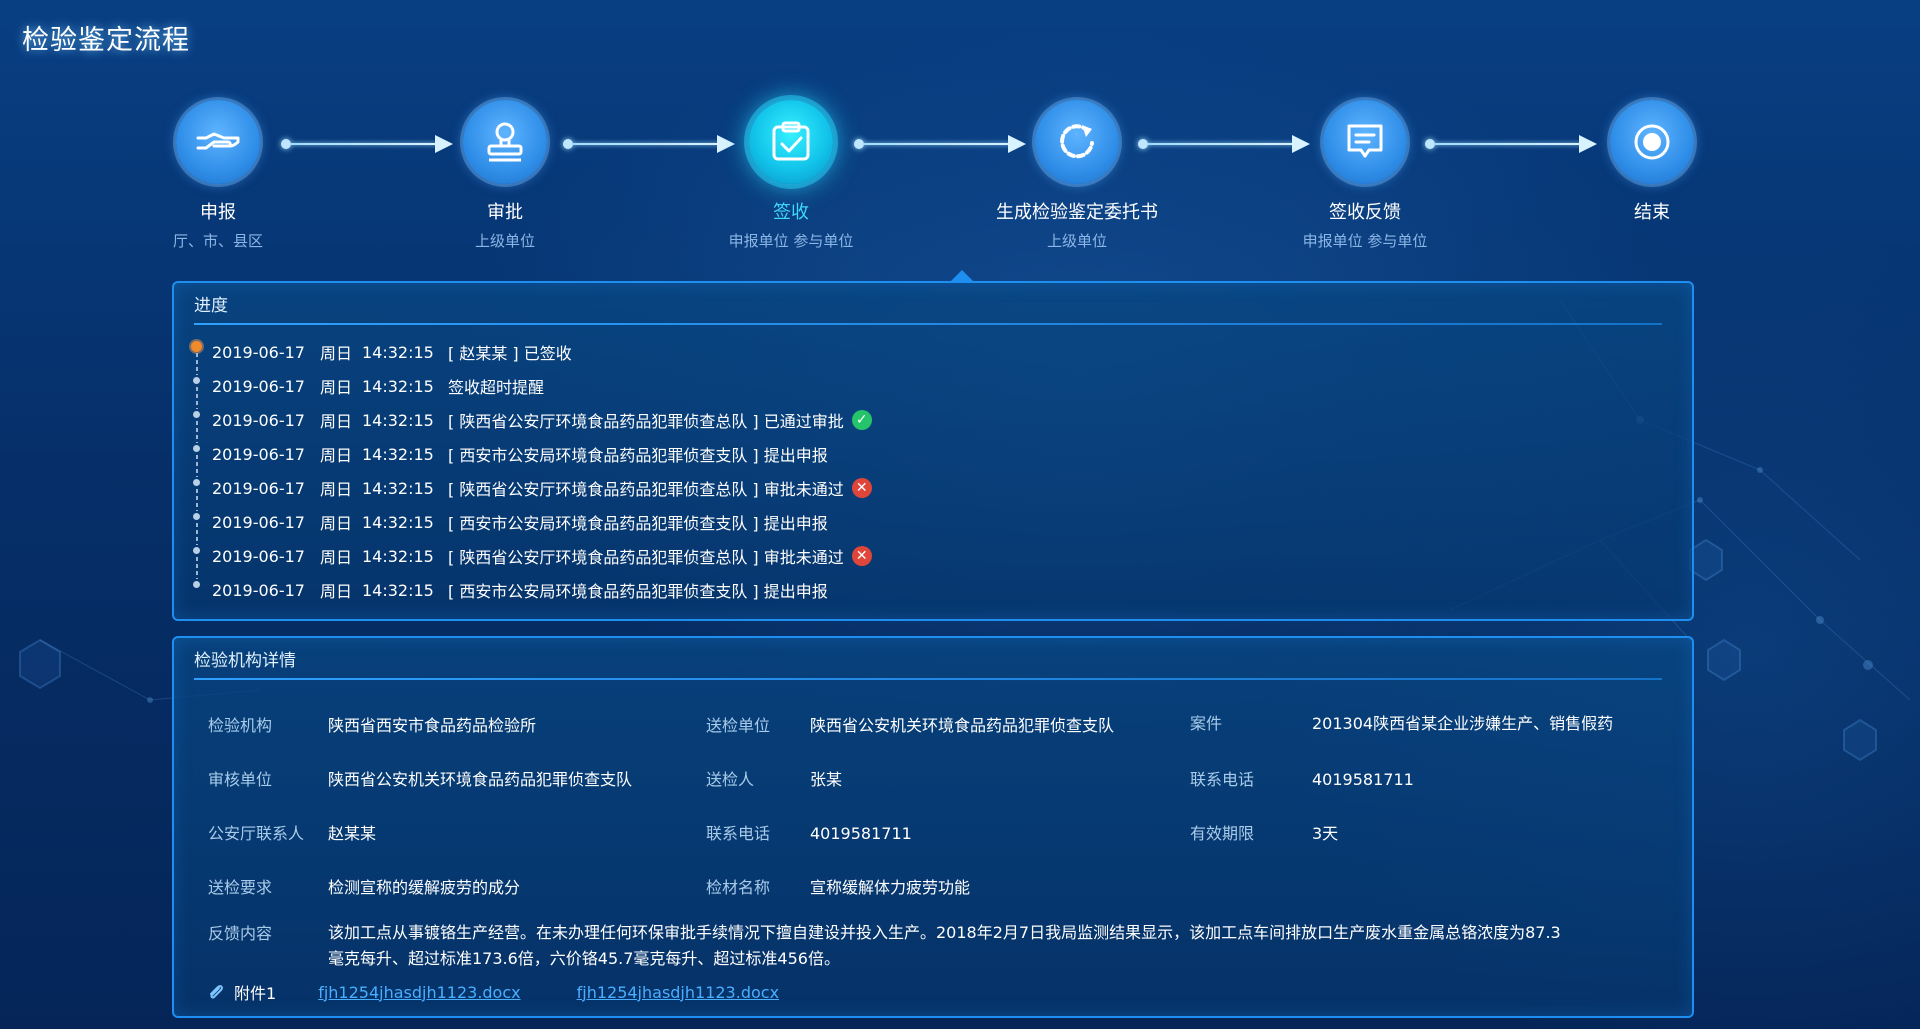  I want to click on message-icon, so click(1365, 141).